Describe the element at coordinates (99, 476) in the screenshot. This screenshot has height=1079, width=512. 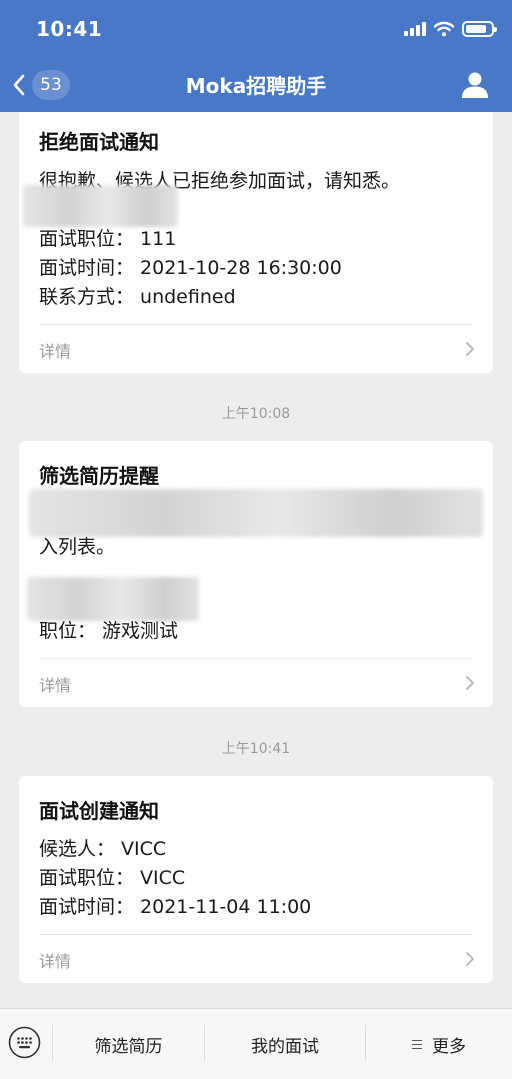
I see `card-title: 筛选简历提醒` at that location.